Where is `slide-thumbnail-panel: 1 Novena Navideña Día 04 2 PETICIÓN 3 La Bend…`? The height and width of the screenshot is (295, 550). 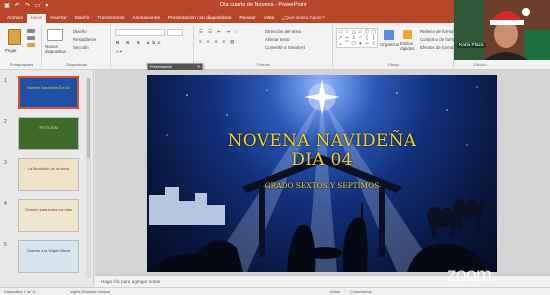 slide-thumbnail-panel: 1 Novena Navideña Día 04 2 PETICIÓN 3 La Bend… is located at coordinates (47, 177).